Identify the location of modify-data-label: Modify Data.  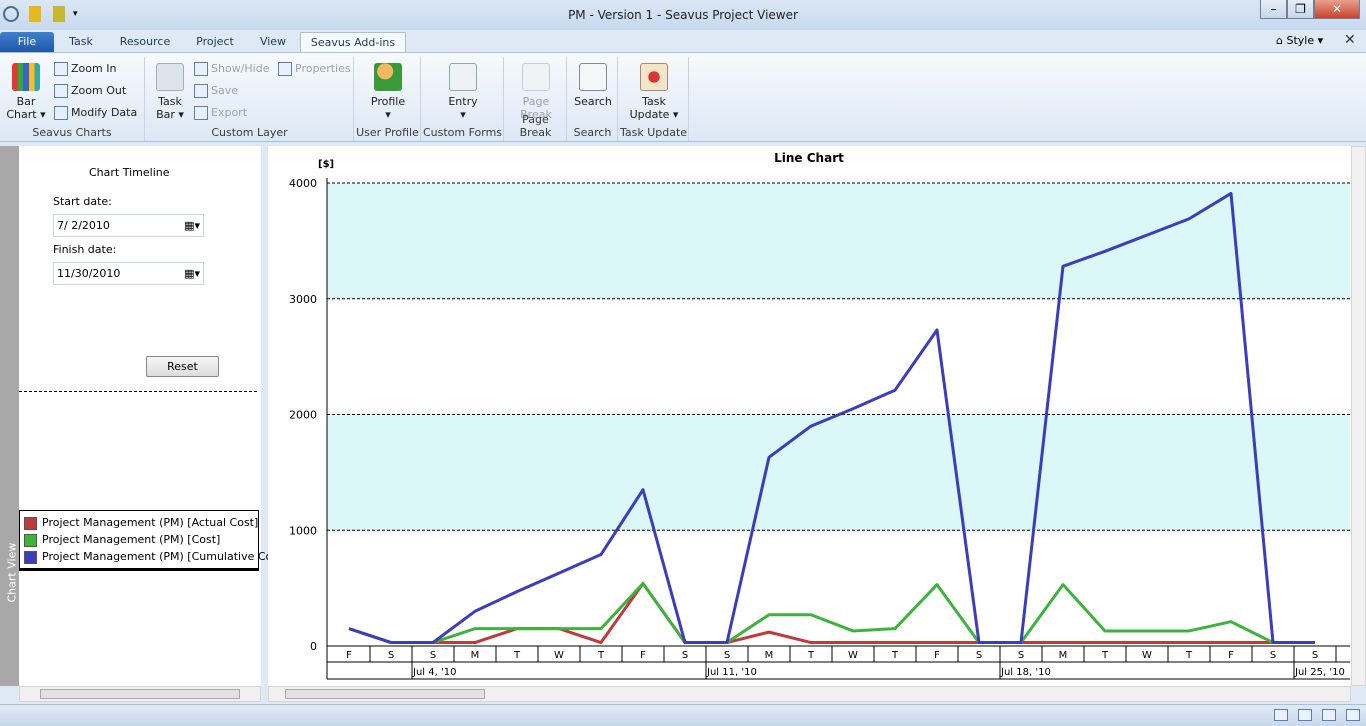
(104, 112).